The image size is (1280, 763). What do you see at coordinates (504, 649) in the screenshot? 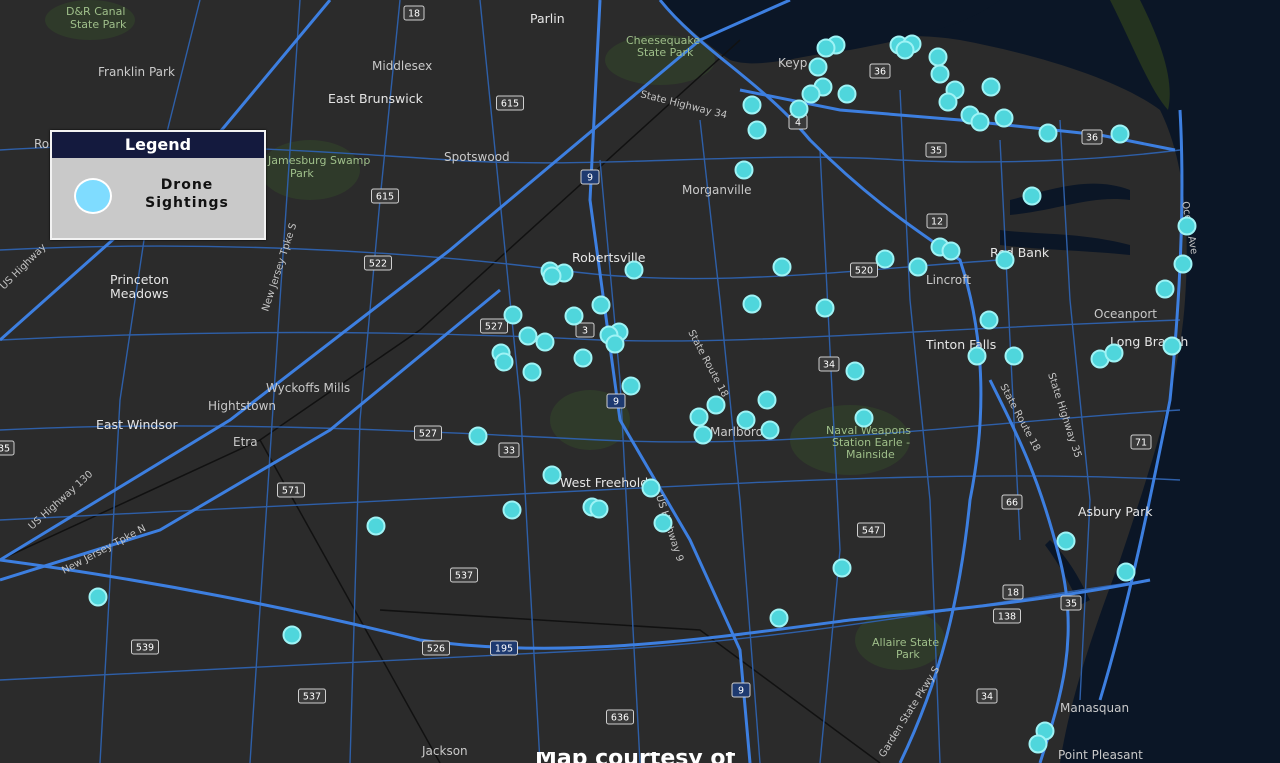
I see `svg-text: 195` at bounding box center [504, 649].